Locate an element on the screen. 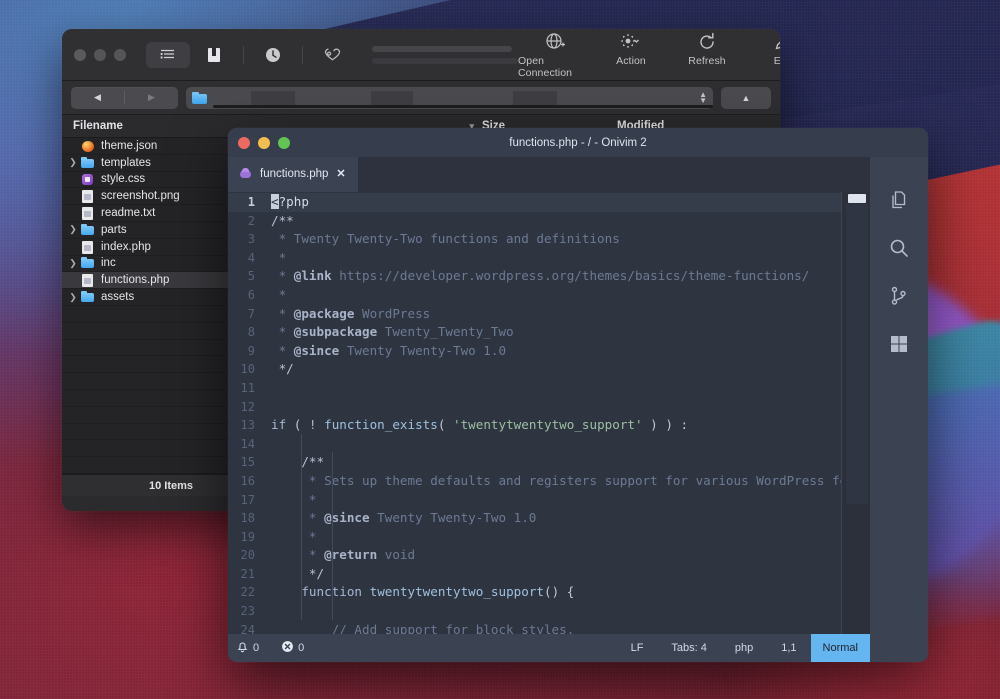 Image resolution: width=1000 pixels, height=699 pixels. code-line: 9 * @since Twenty Twenty-Two 1.0 is located at coordinates (549, 351).